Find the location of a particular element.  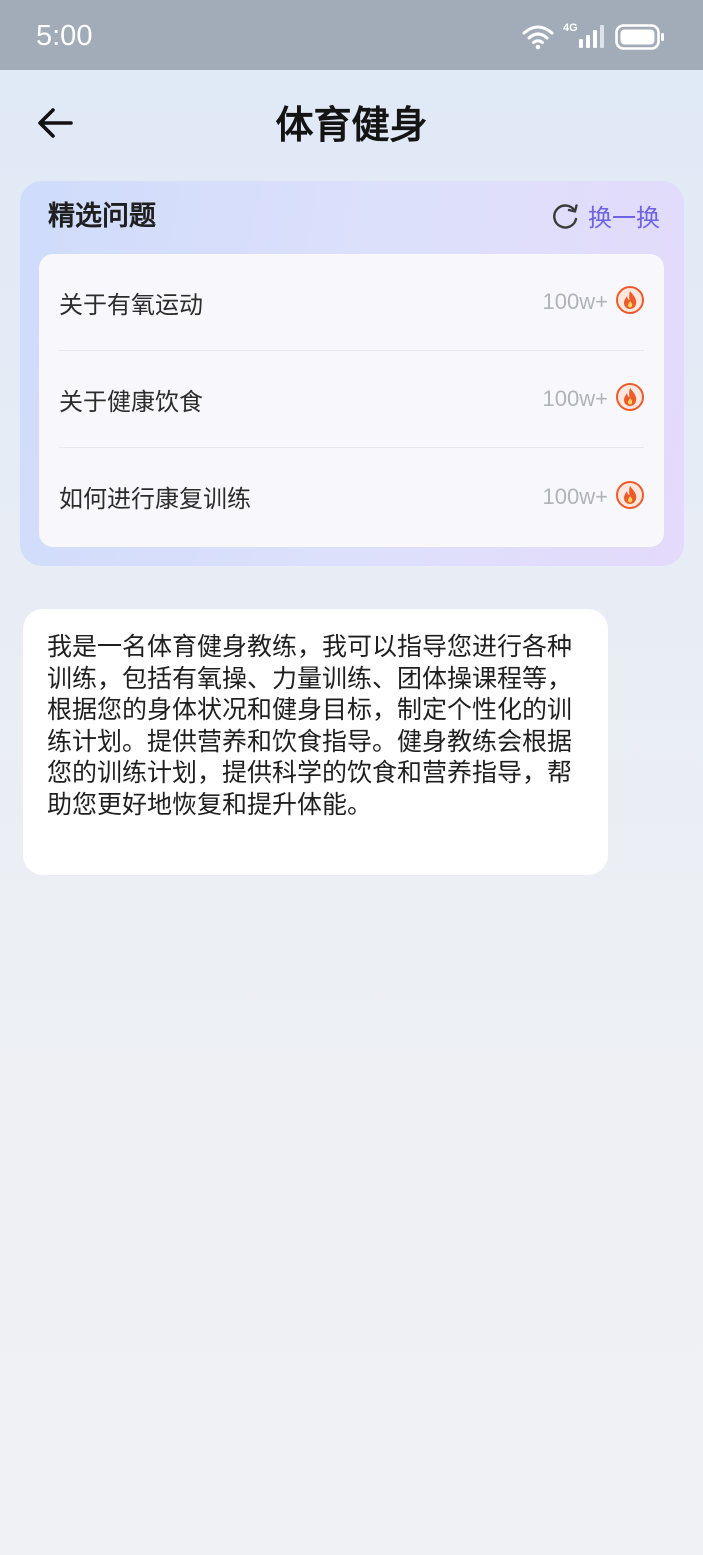

status-time: 5:00 is located at coordinates (64, 36).